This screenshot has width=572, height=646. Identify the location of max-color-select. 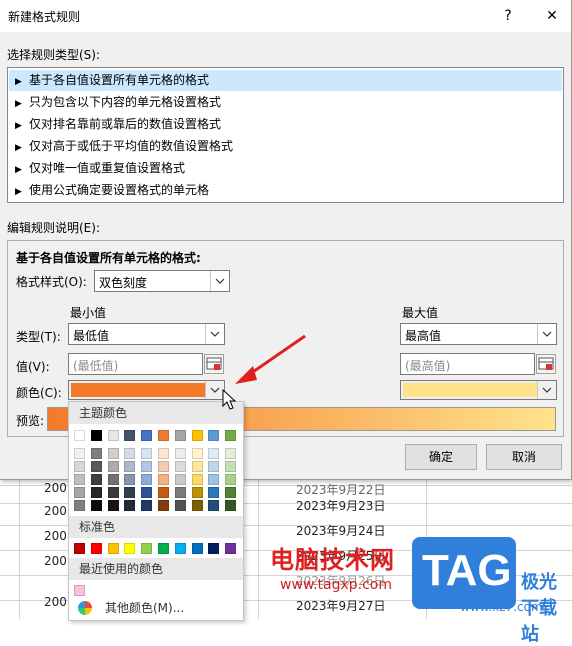
(478, 390).